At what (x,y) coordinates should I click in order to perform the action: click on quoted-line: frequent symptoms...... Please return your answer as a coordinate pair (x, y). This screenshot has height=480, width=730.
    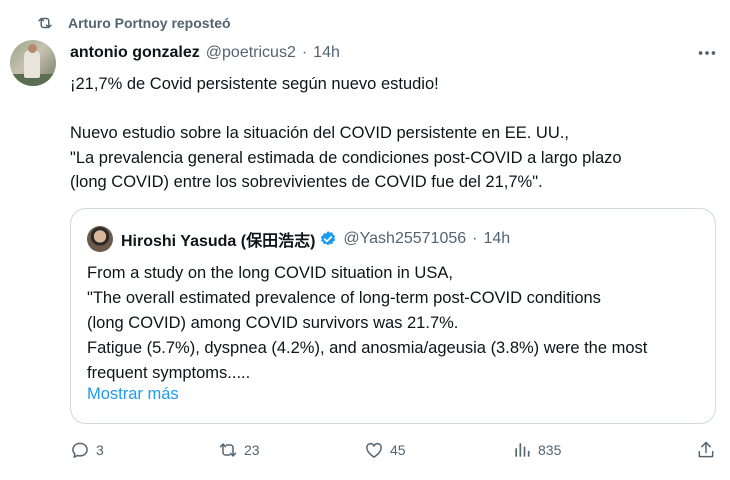
    Looking at the image, I should click on (169, 373).